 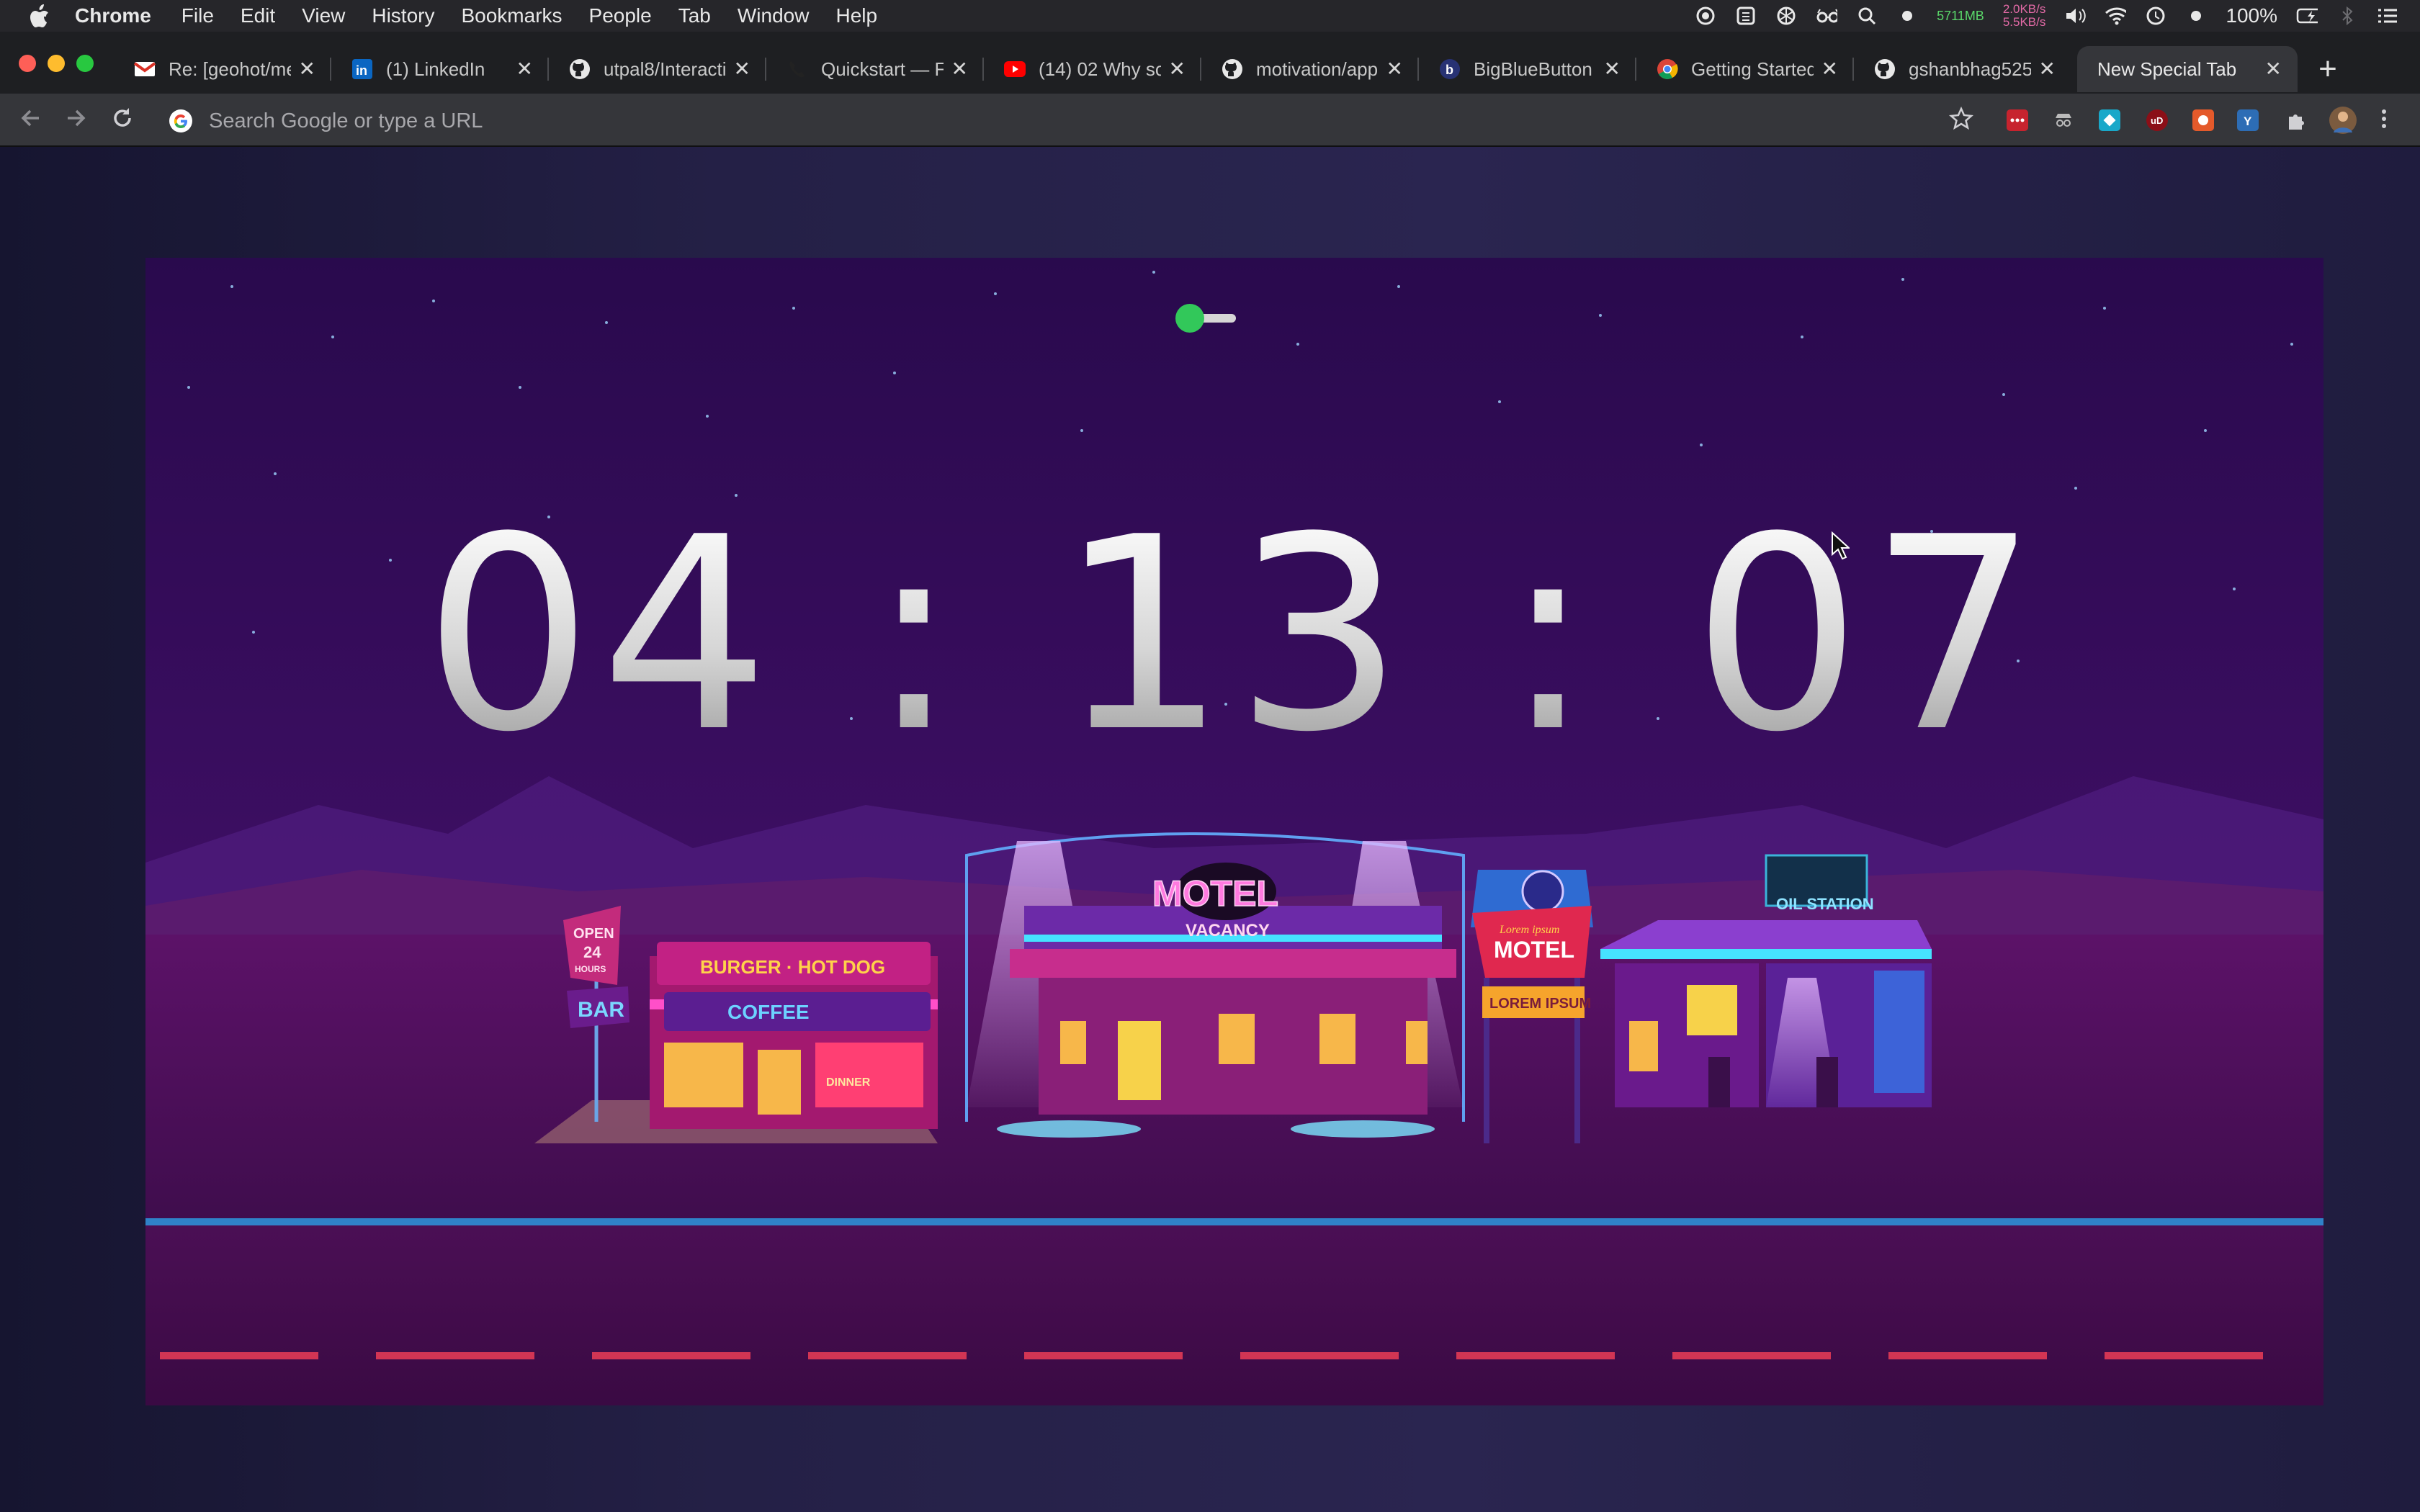 What do you see at coordinates (512, 15) in the screenshot?
I see `menu-bookmarks: Bookmarks` at bounding box center [512, 15].